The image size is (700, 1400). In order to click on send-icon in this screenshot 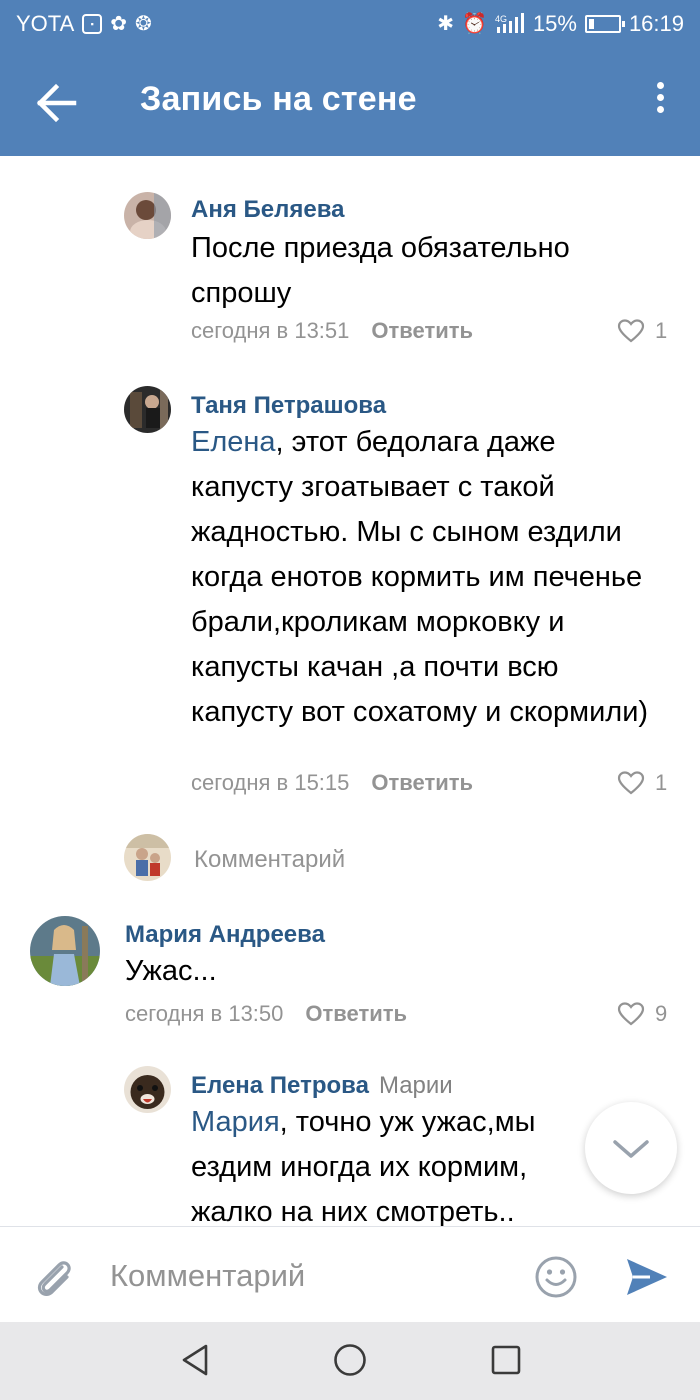, I will do `click(647, 1277)`.